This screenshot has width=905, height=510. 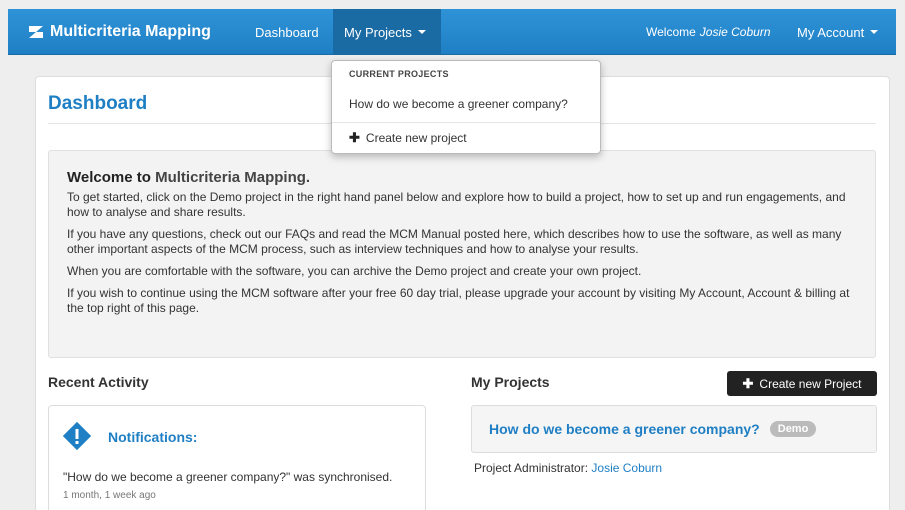 What do you see at coordinates (810, 383) in the screenshot?
I see `create-new-project-label: Create new Project` at bounding box center [810, 383].